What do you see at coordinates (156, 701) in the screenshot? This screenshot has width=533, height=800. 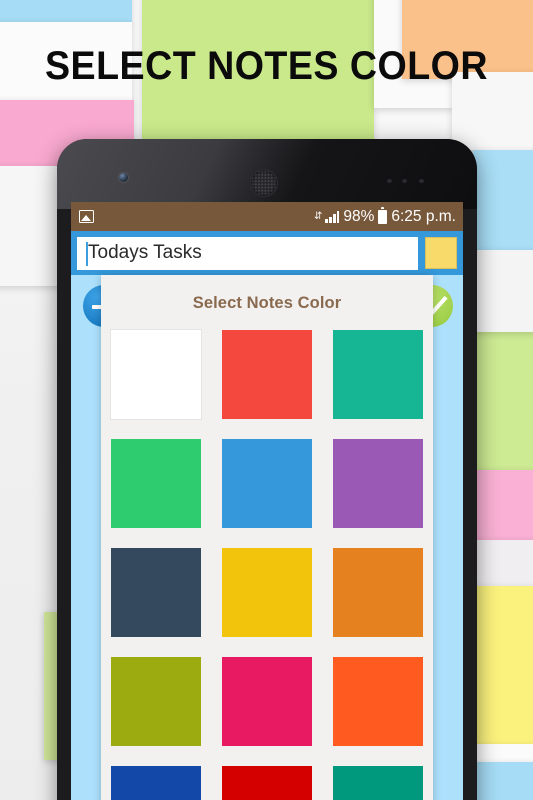 I see `color-swatch-olive` at bounding box center [156, 701].